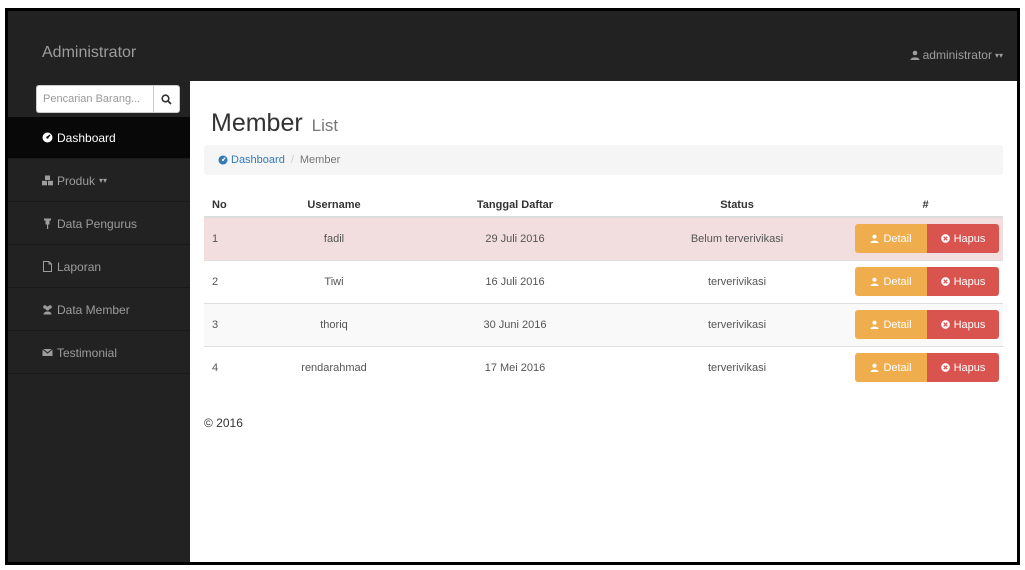 The image size is (1025, 570). What do you see at coordinates (234, 367) in the screenshot?
I see `cell-no: 4` at bounding box center [234, 367].